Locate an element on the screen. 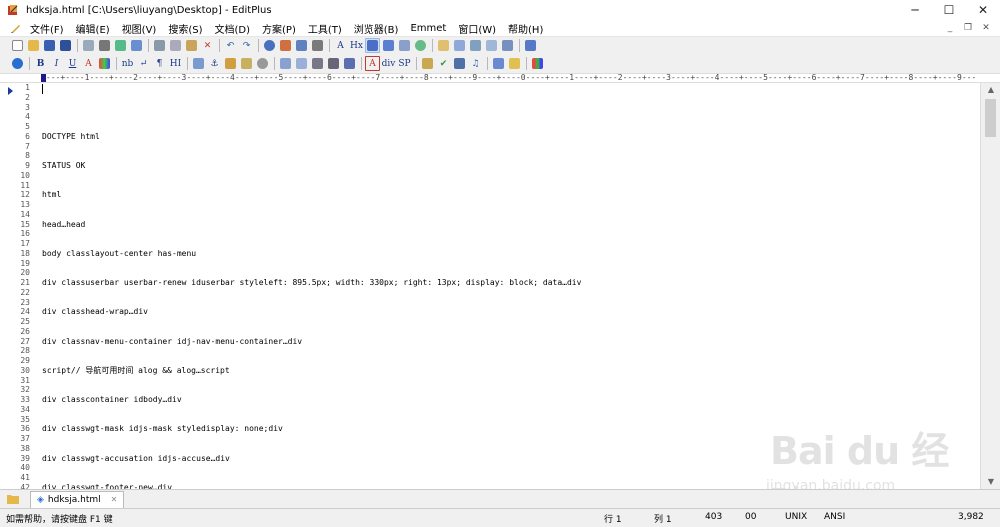  paragraph-button: ¶ is located at coordinates (159, 63).